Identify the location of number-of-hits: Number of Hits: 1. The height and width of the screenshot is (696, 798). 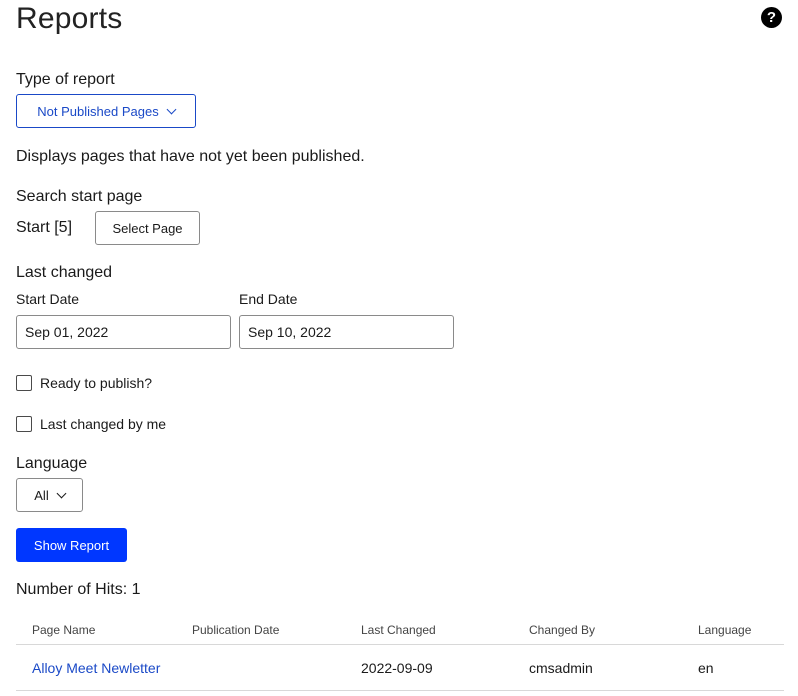
(78, 589).